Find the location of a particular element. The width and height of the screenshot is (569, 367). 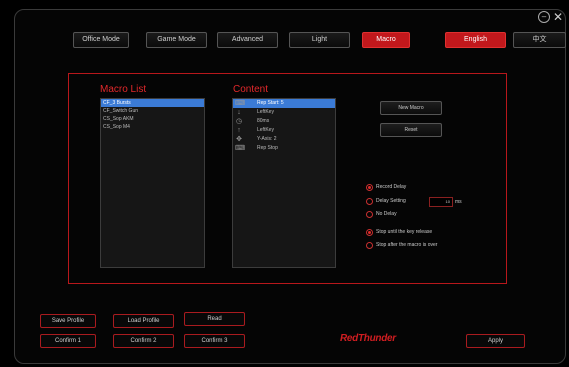

load-profile-button: Load Profile is located at coordinates (143, 321).